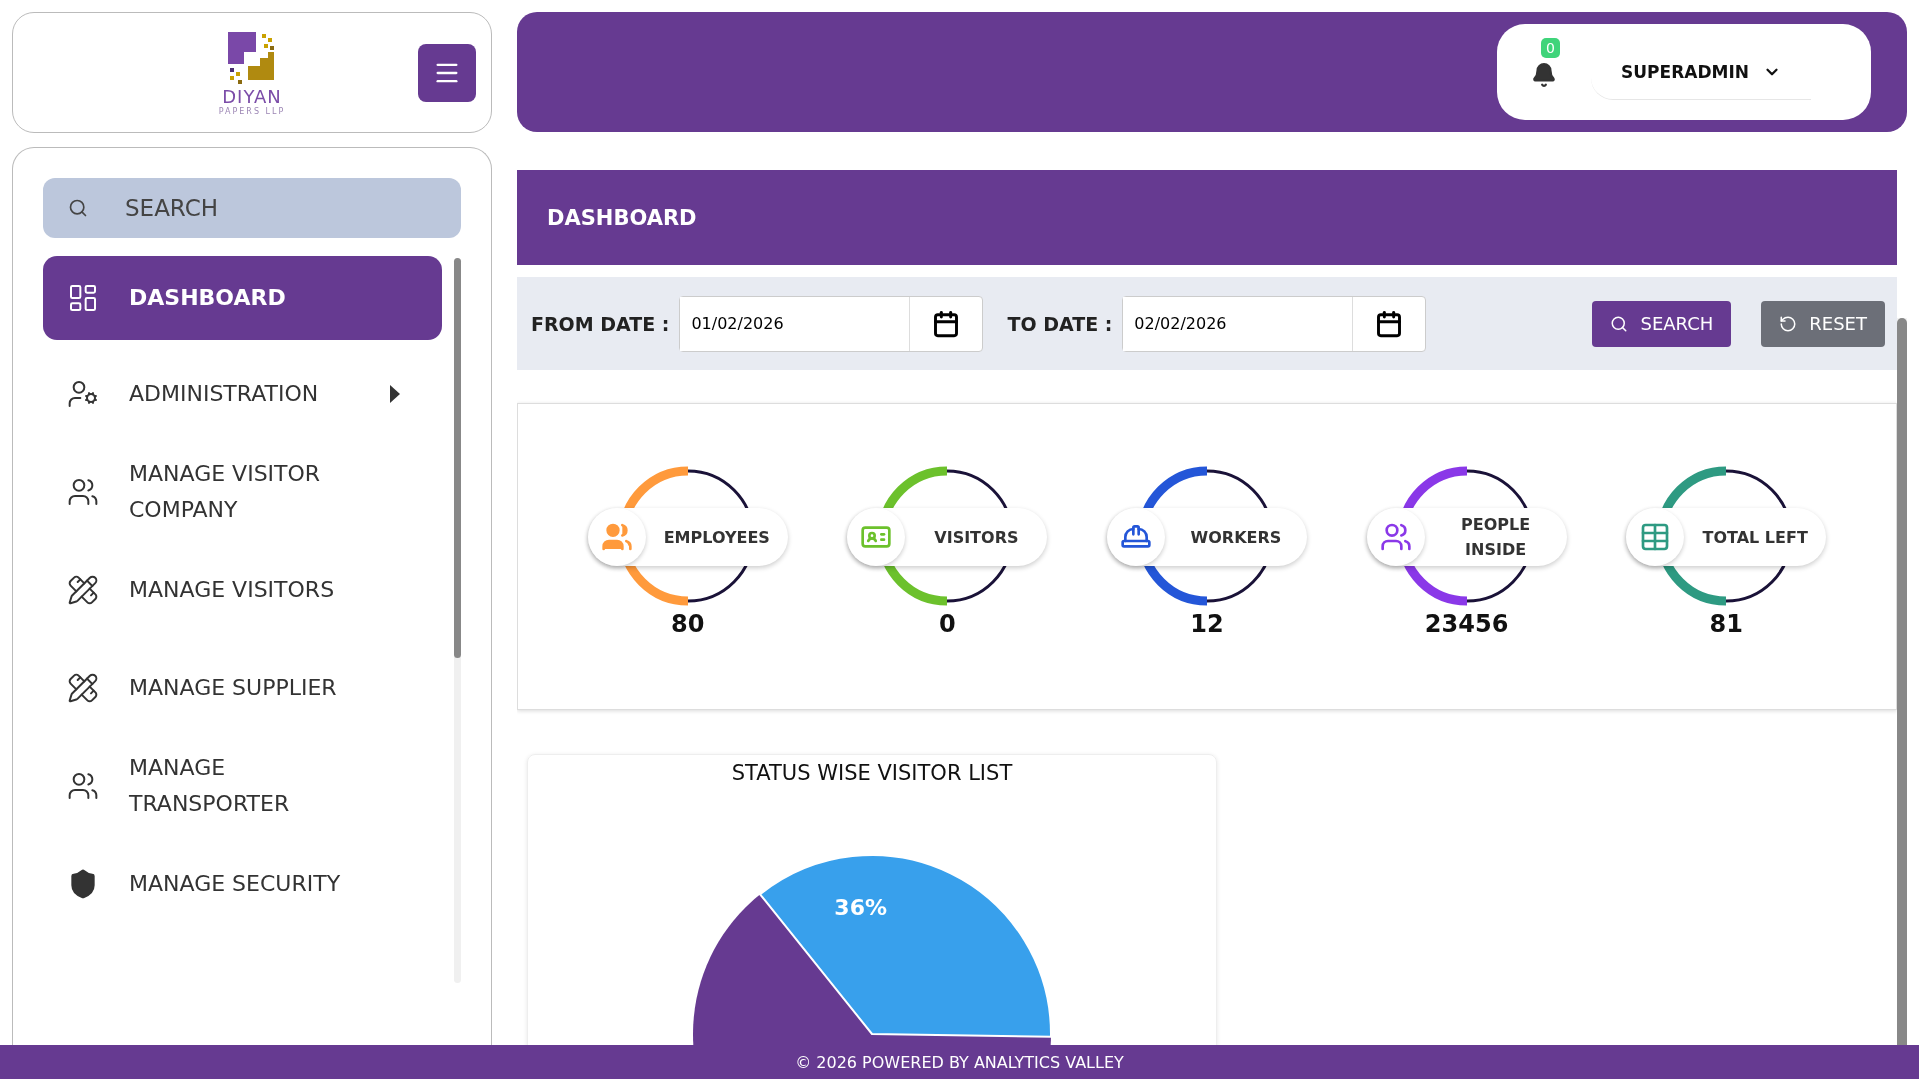  Describe the element at coordinates (688, 624) in the screenshot. I see `stat-value: 80` at that location.